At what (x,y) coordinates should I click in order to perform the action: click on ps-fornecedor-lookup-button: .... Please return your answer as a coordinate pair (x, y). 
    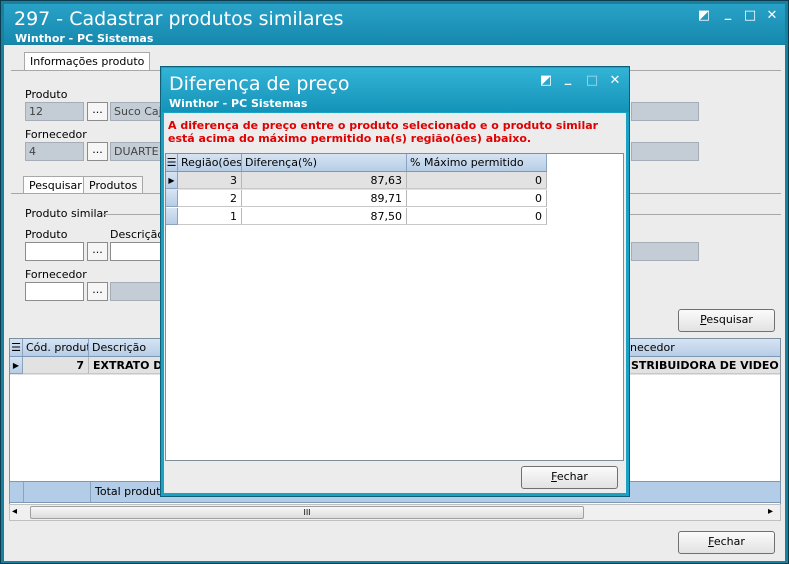
    Looking at the image, I should click on (97, 291).